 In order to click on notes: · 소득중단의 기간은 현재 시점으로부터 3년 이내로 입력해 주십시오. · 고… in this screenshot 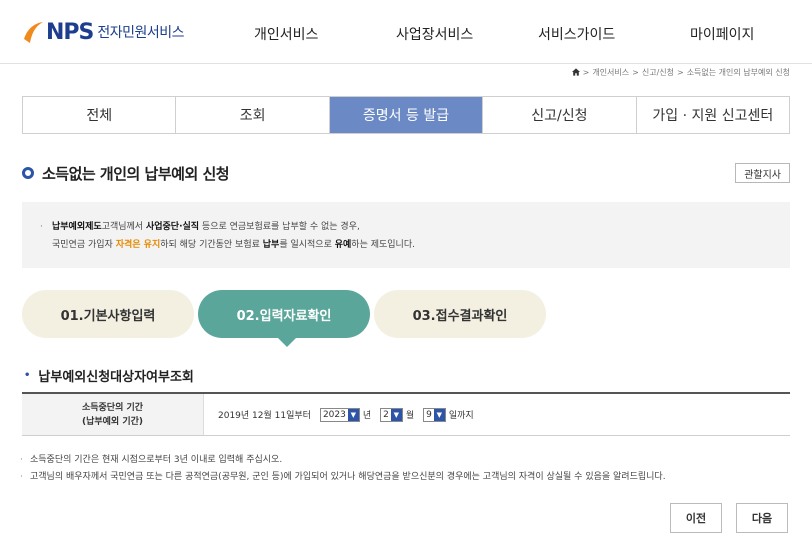, I will do `click(410, 469)`.